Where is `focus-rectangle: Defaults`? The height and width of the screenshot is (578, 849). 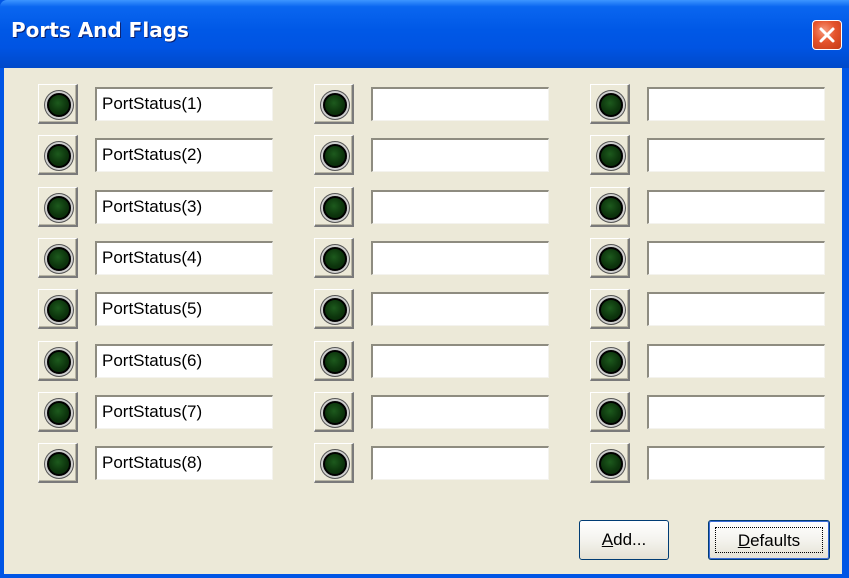
focus-rectangle: Defaults is located at coordinates (769, 540).